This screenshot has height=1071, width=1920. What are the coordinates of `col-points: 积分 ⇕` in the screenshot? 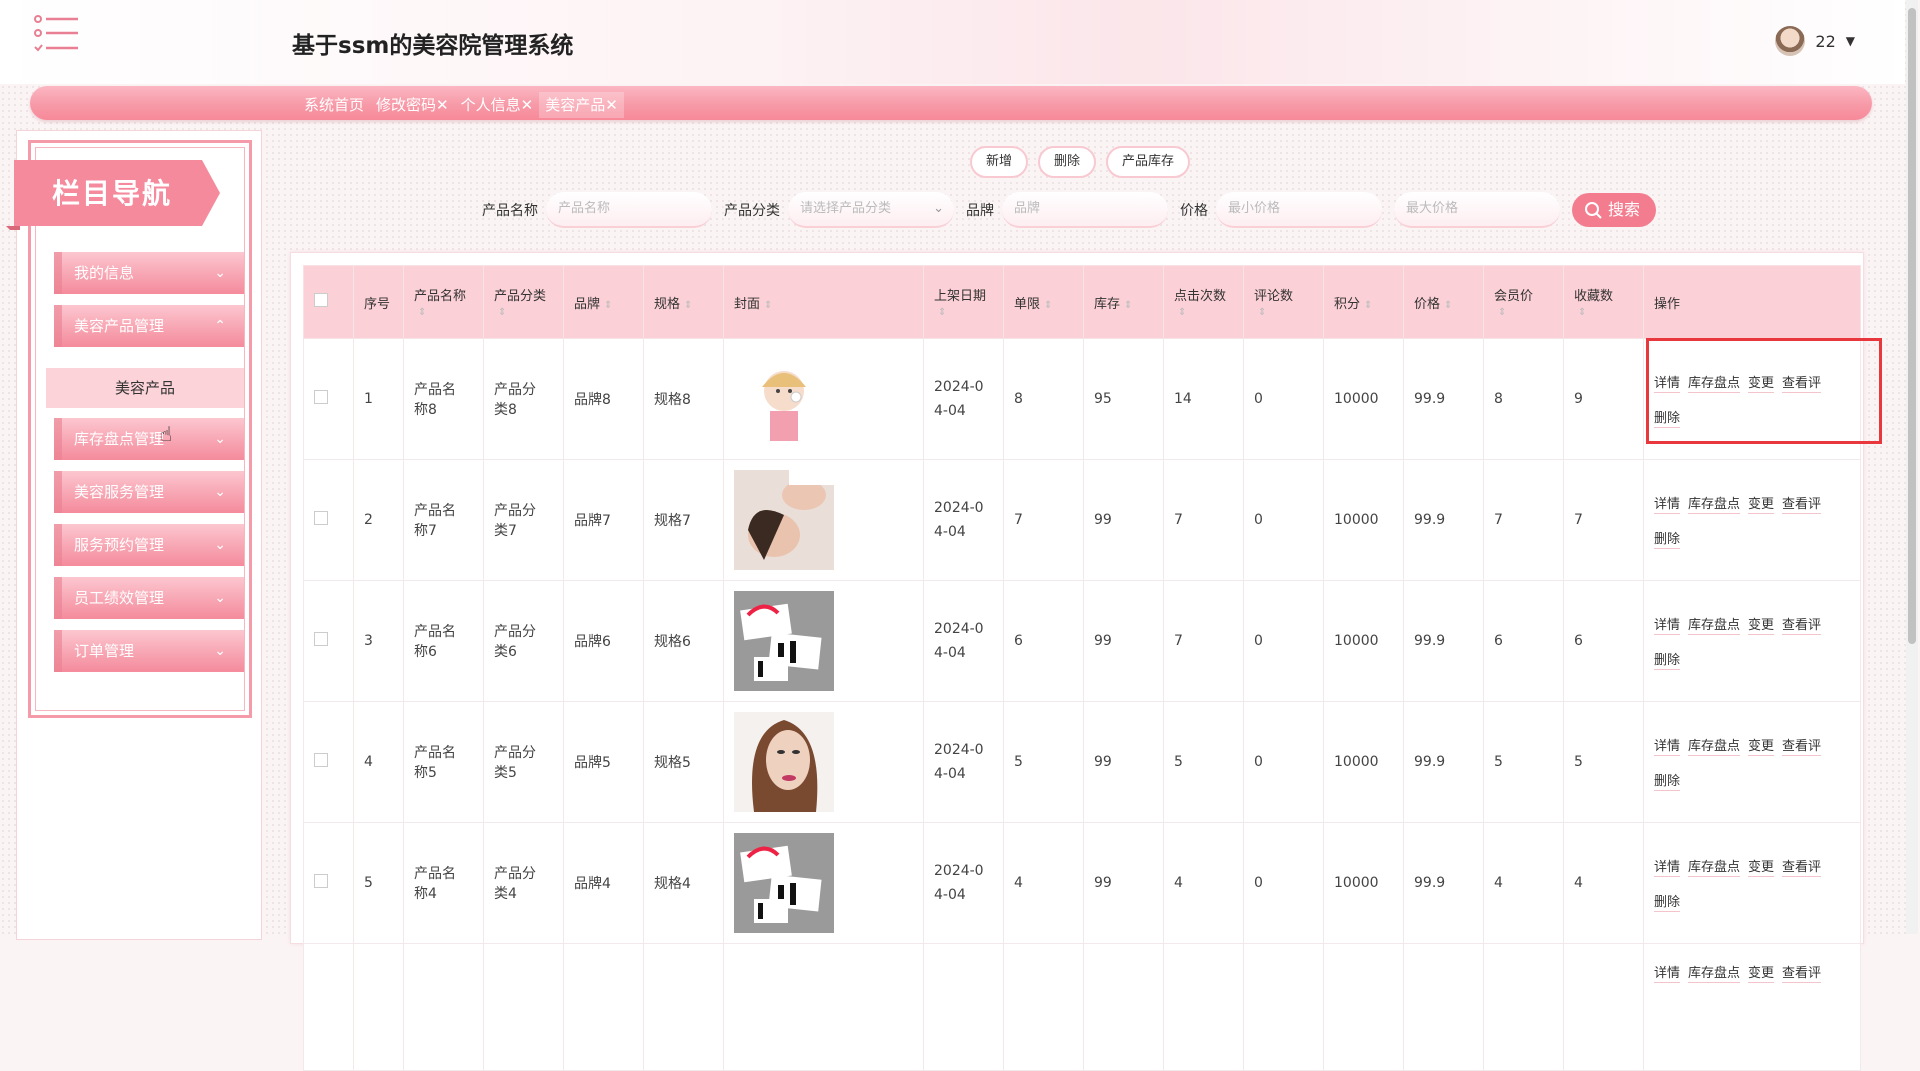 It's located at (1363, 302).